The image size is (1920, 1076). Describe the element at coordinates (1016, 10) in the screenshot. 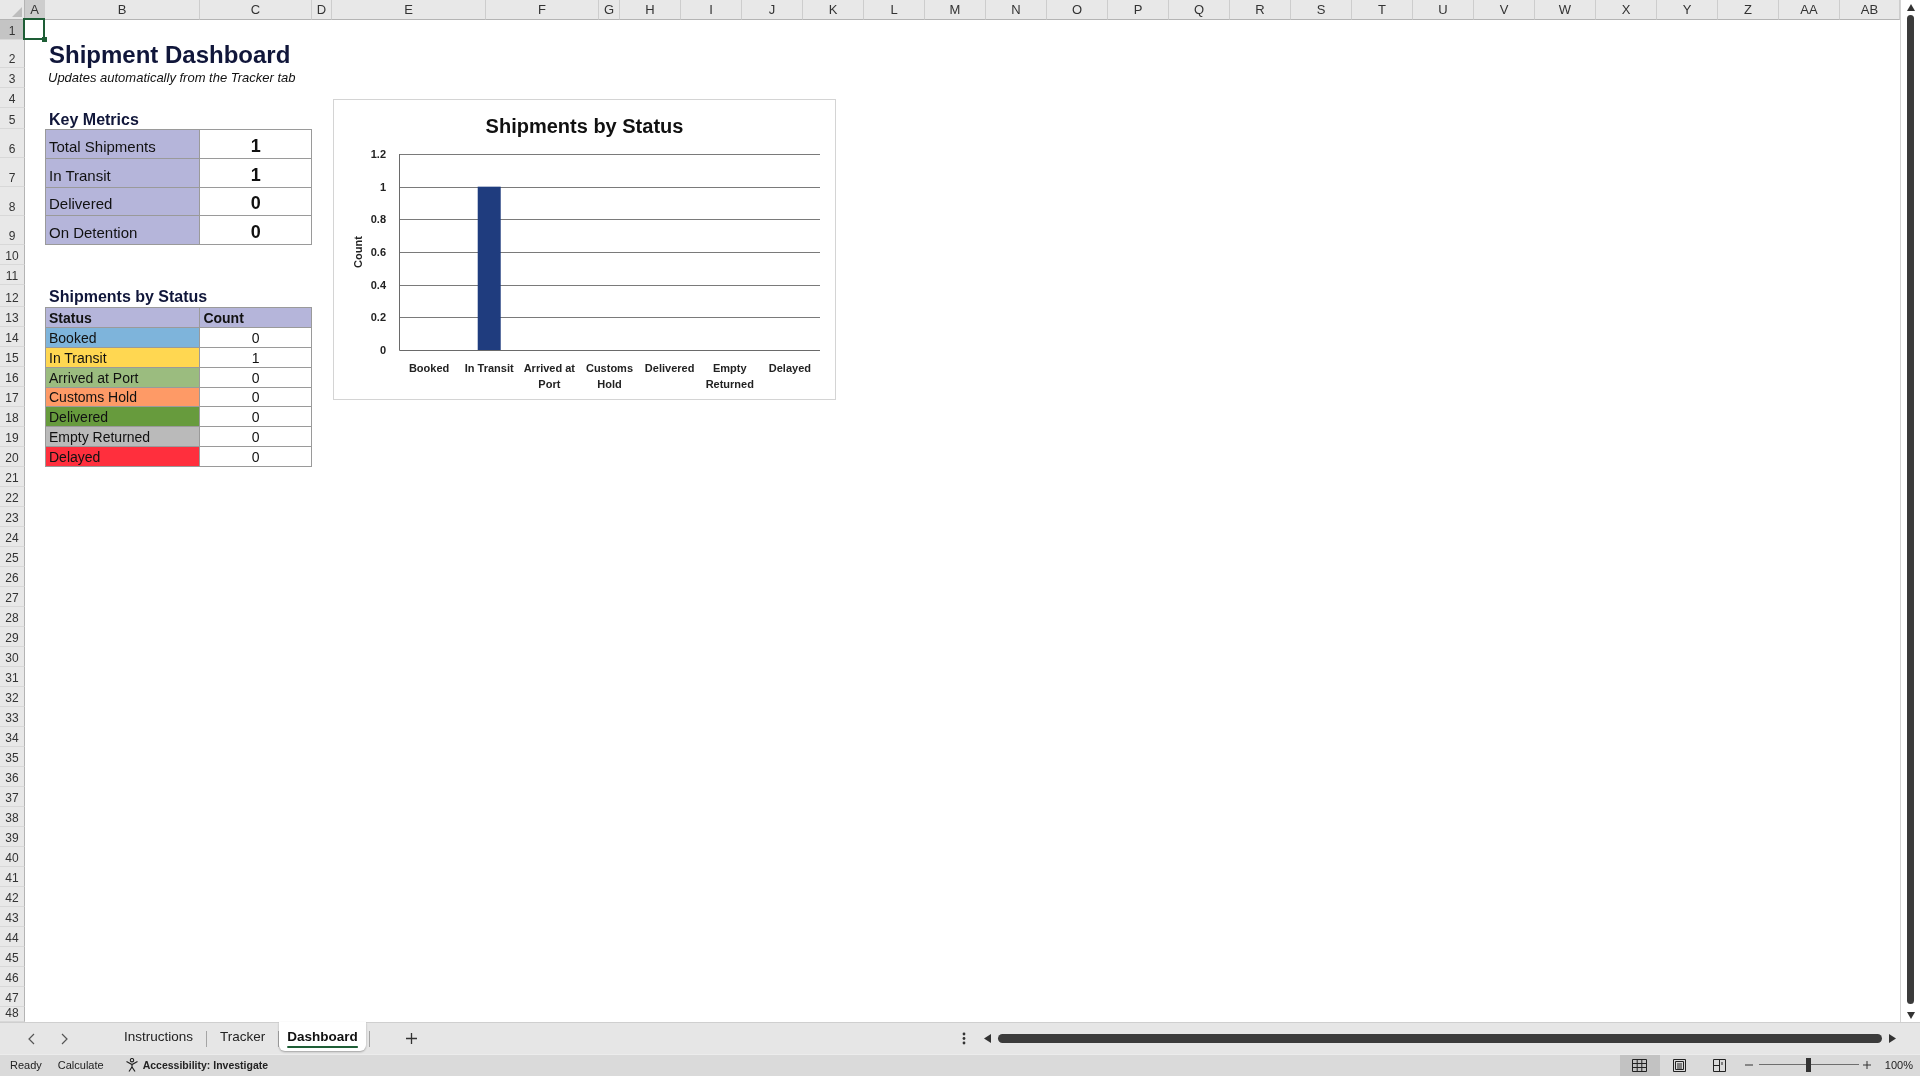

I see `column-header: N` at that location.